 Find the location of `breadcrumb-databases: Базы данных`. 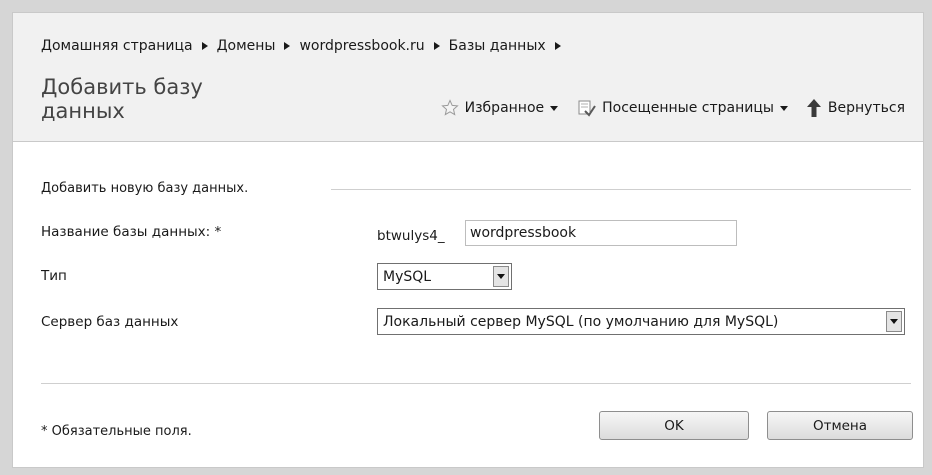

breadcrumb-databases: Базы данных is located at coordinates (497, 46).